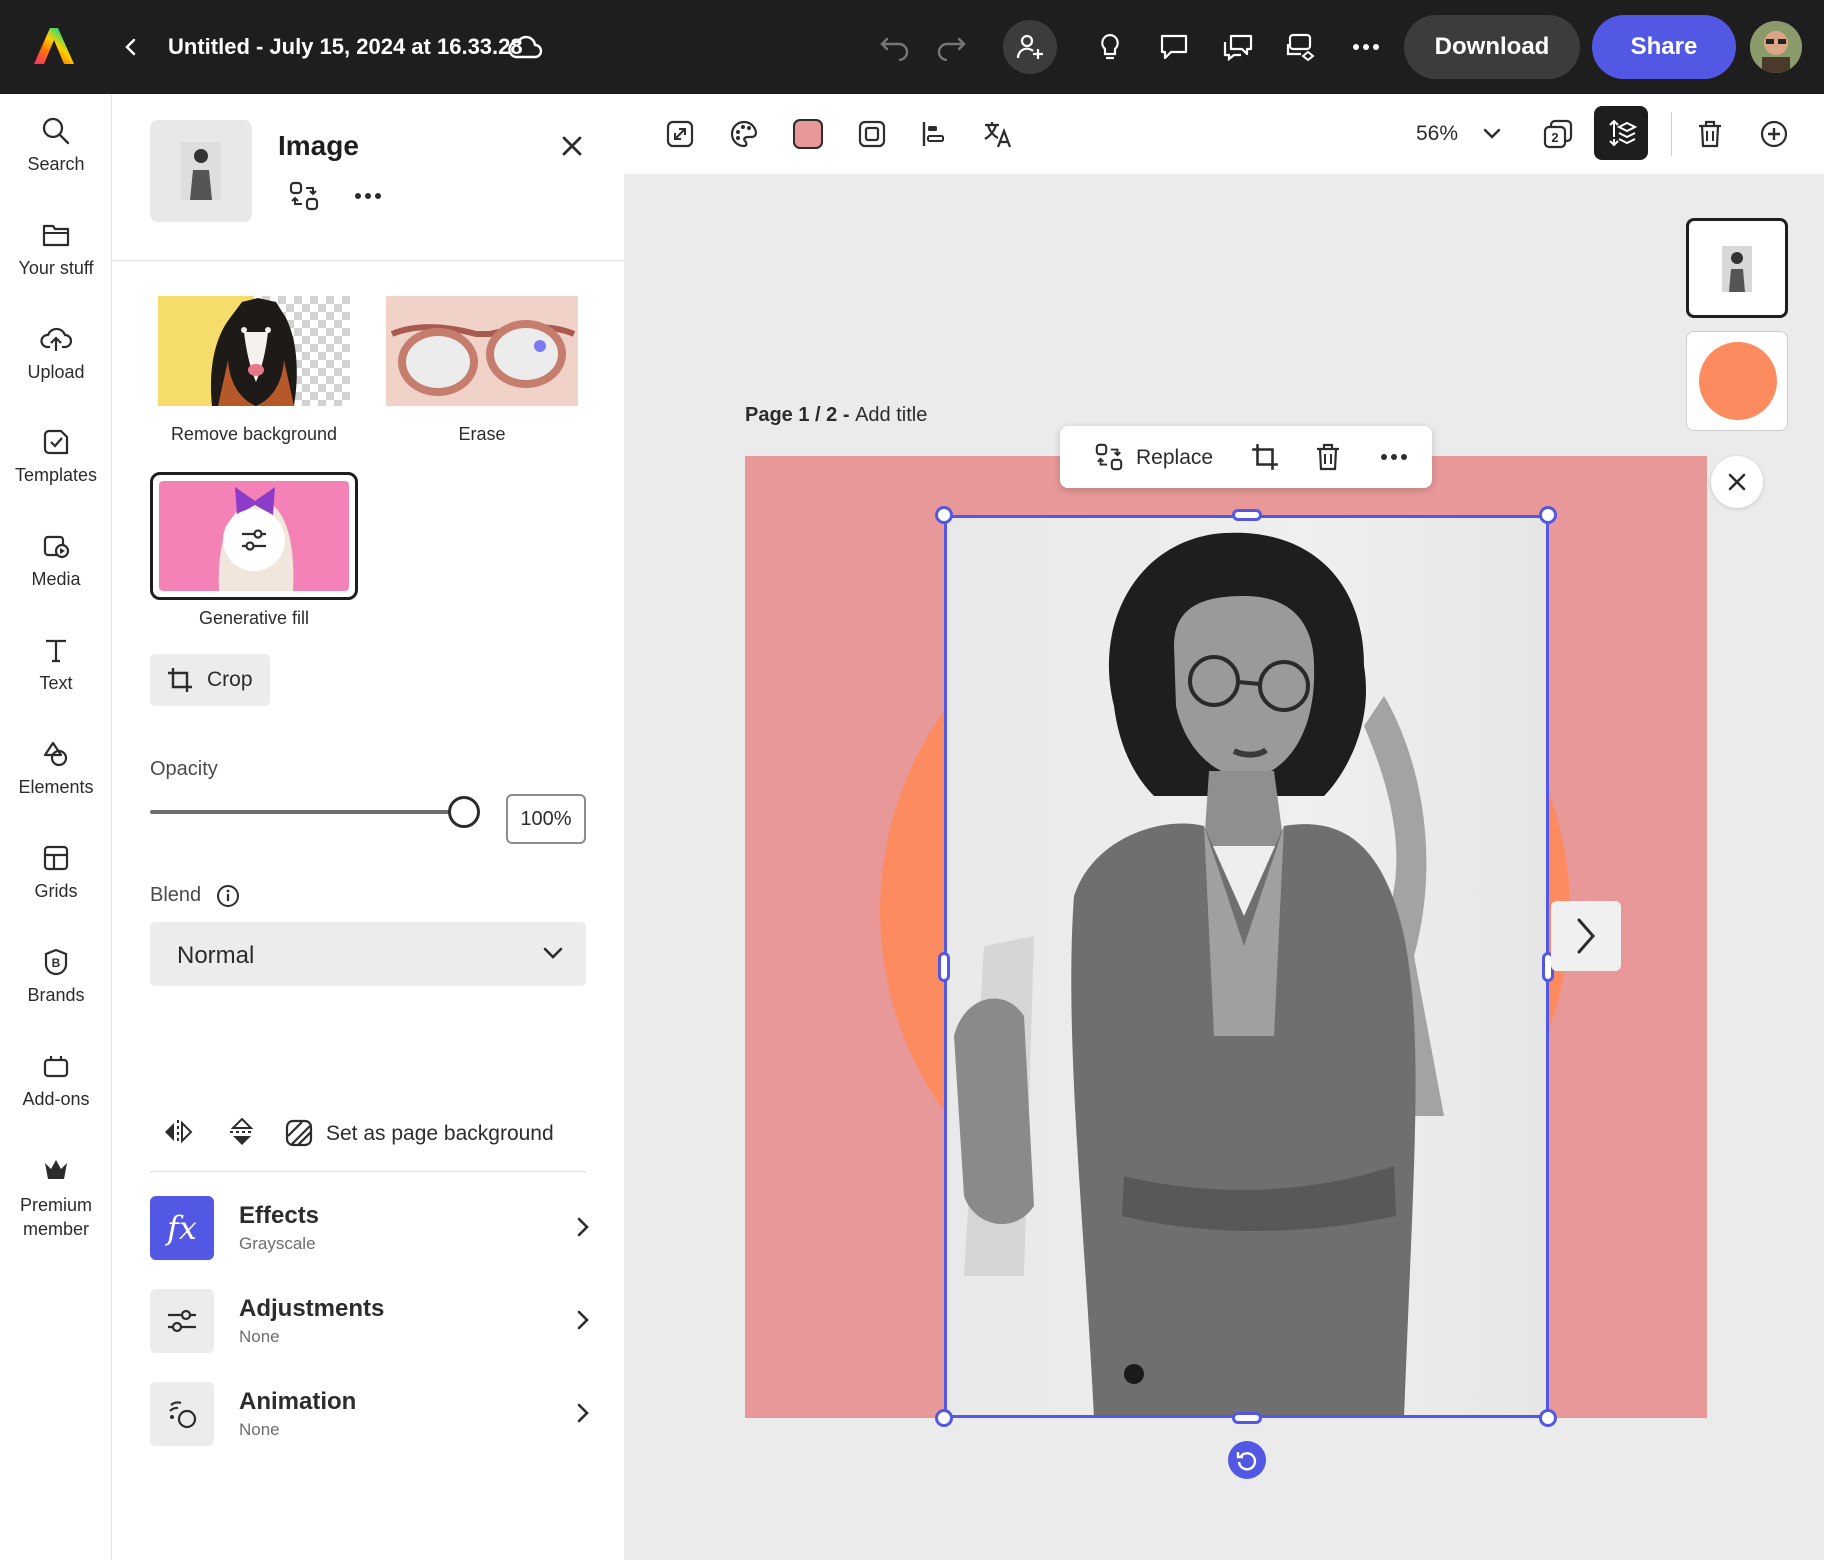  Describe the element at coordinates (304, 196) in the screenshot. I see `replace-image-icon` at that location.